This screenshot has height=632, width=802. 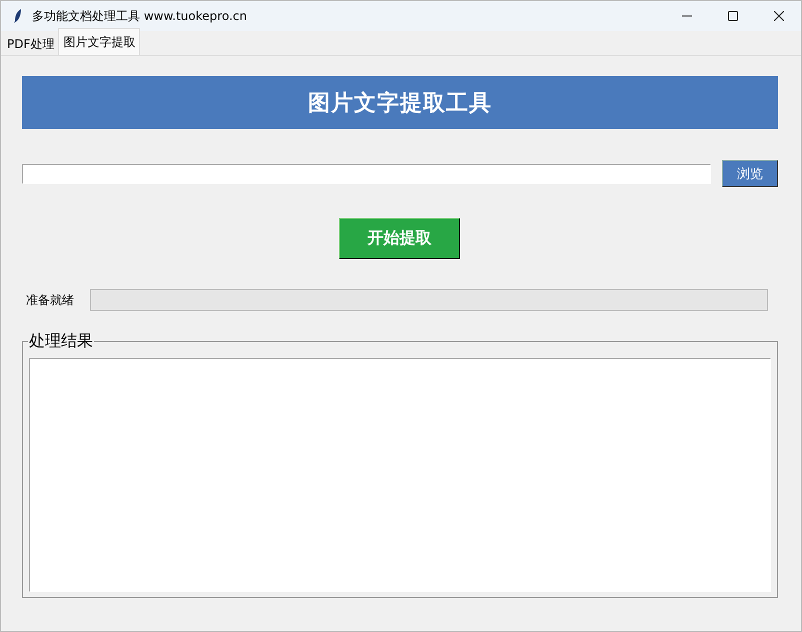 I want to click on feather-icon, so click(x=18, y=16).